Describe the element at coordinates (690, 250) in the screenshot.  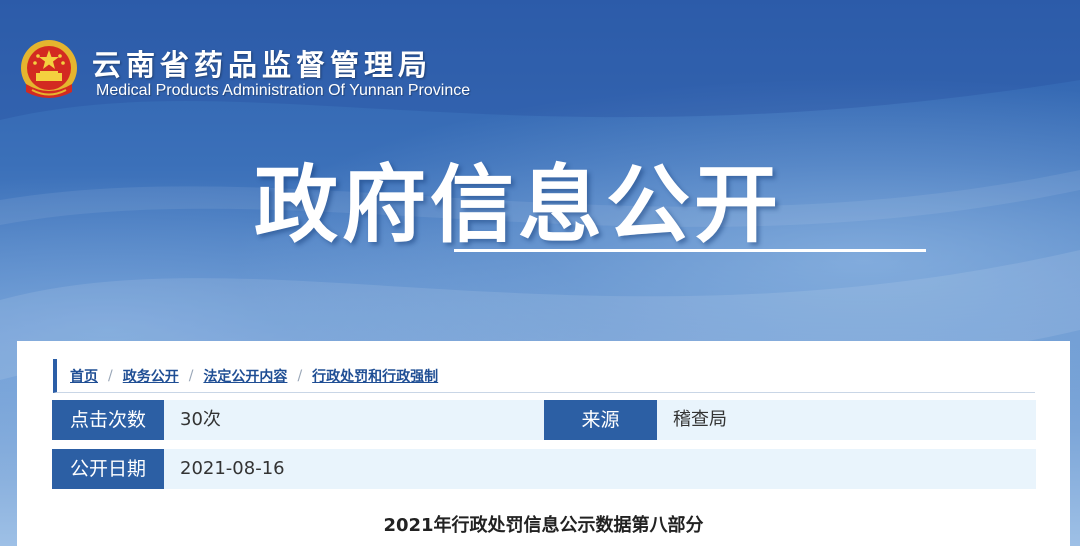
I see `title-underline` at that location.